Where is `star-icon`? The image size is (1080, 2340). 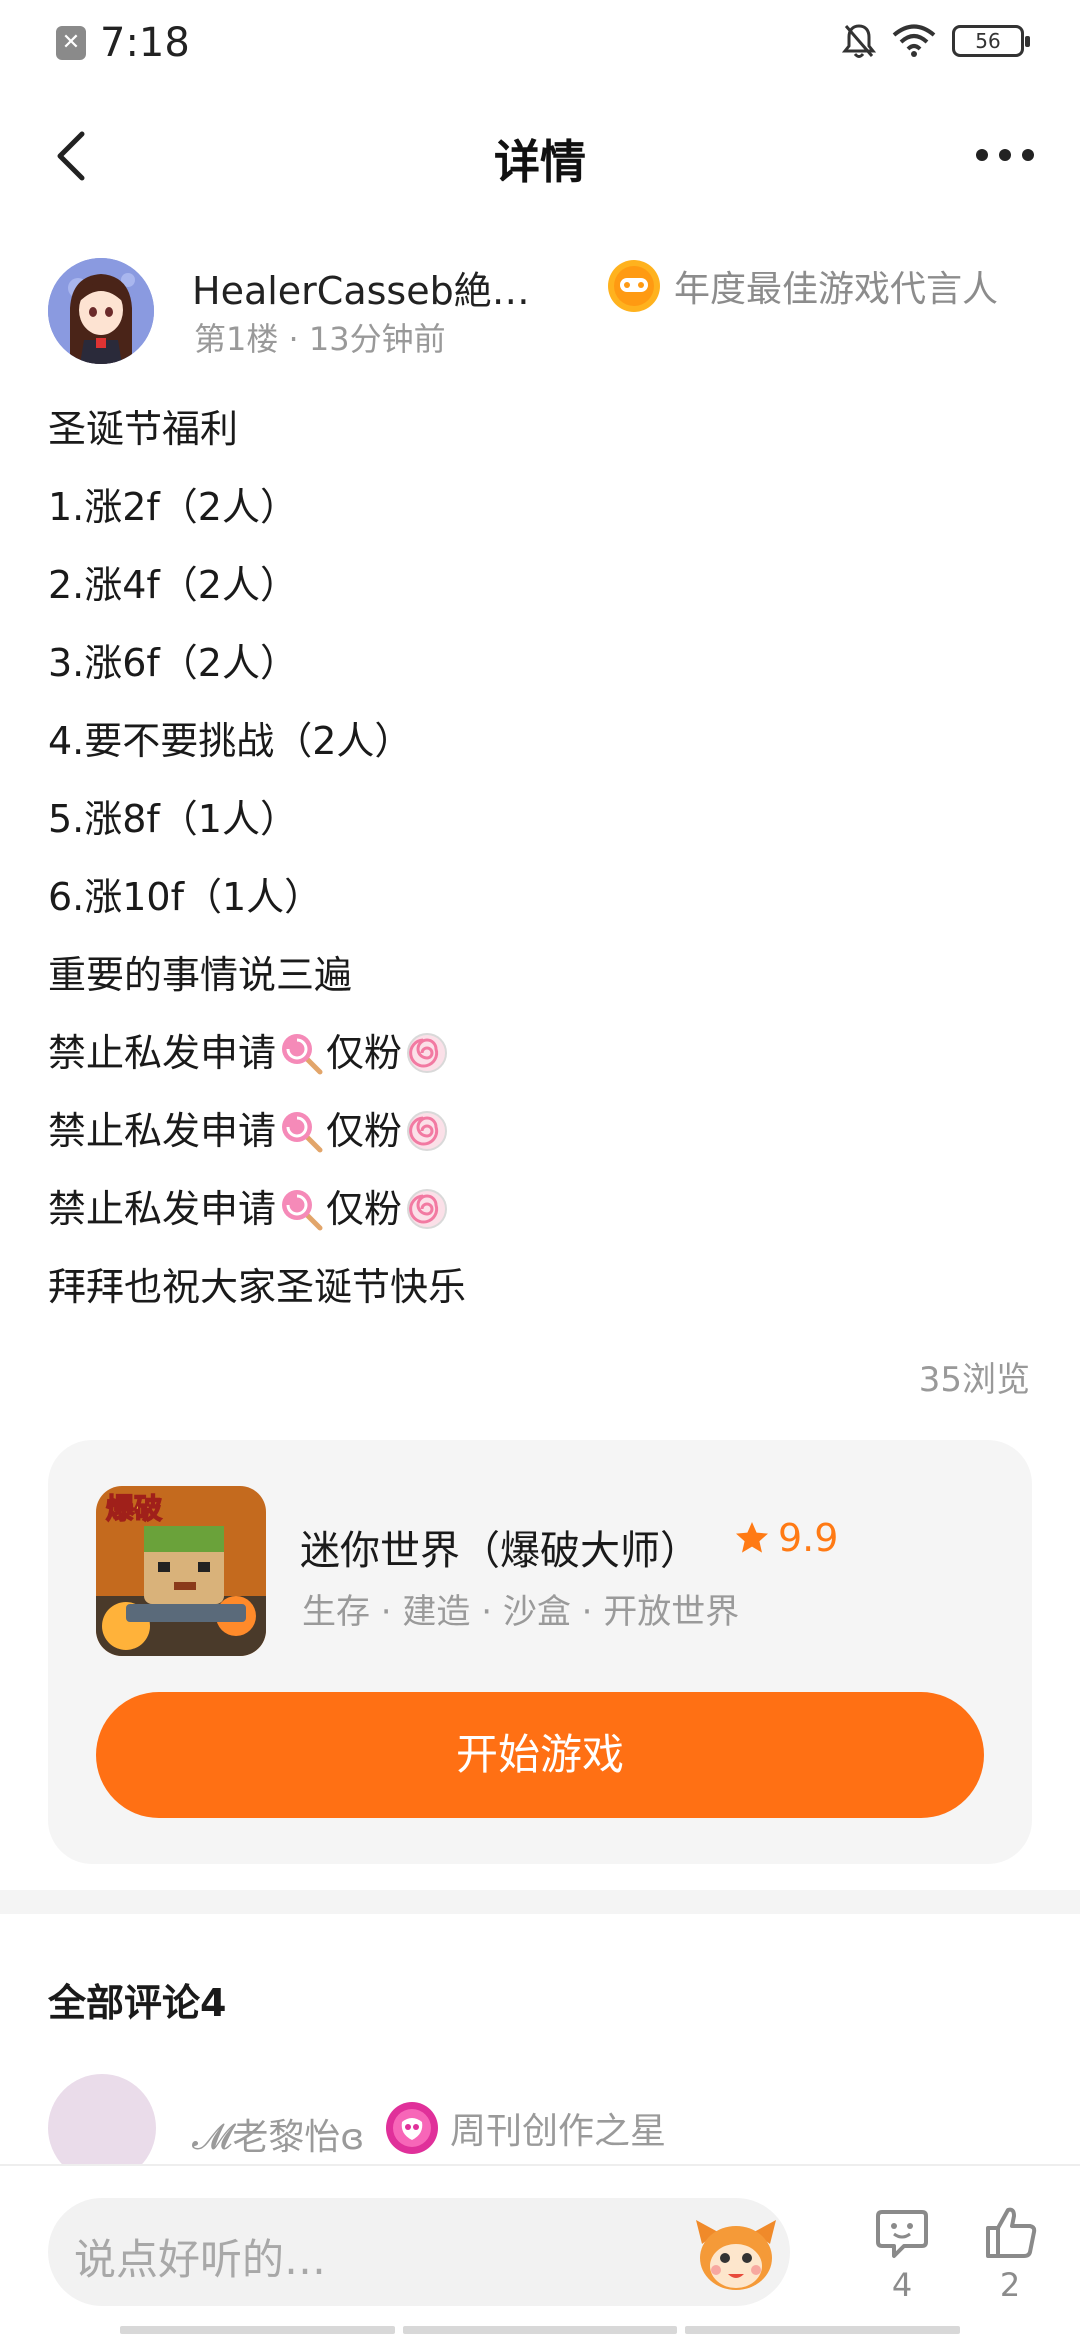 star-icon is located at coordinates (752, 1537).